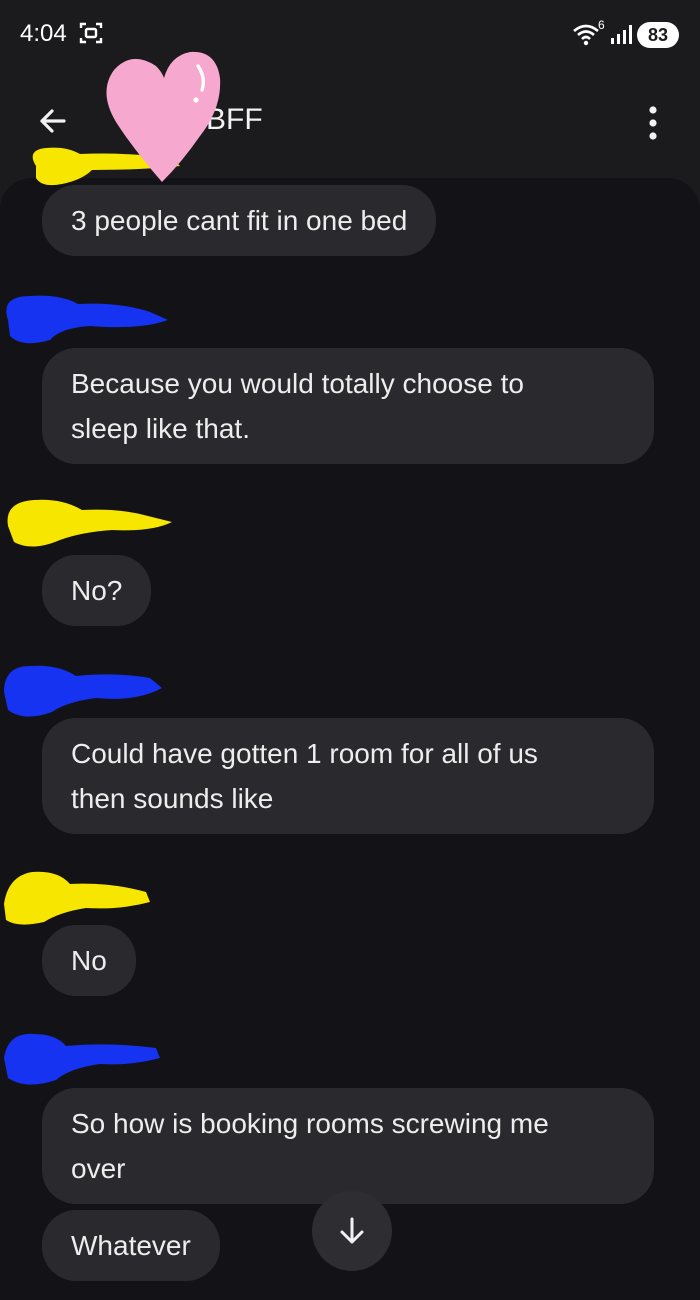 This screenshot has height=1300, width=700. I want to click on status-time: 4:04, so click(43, 33).